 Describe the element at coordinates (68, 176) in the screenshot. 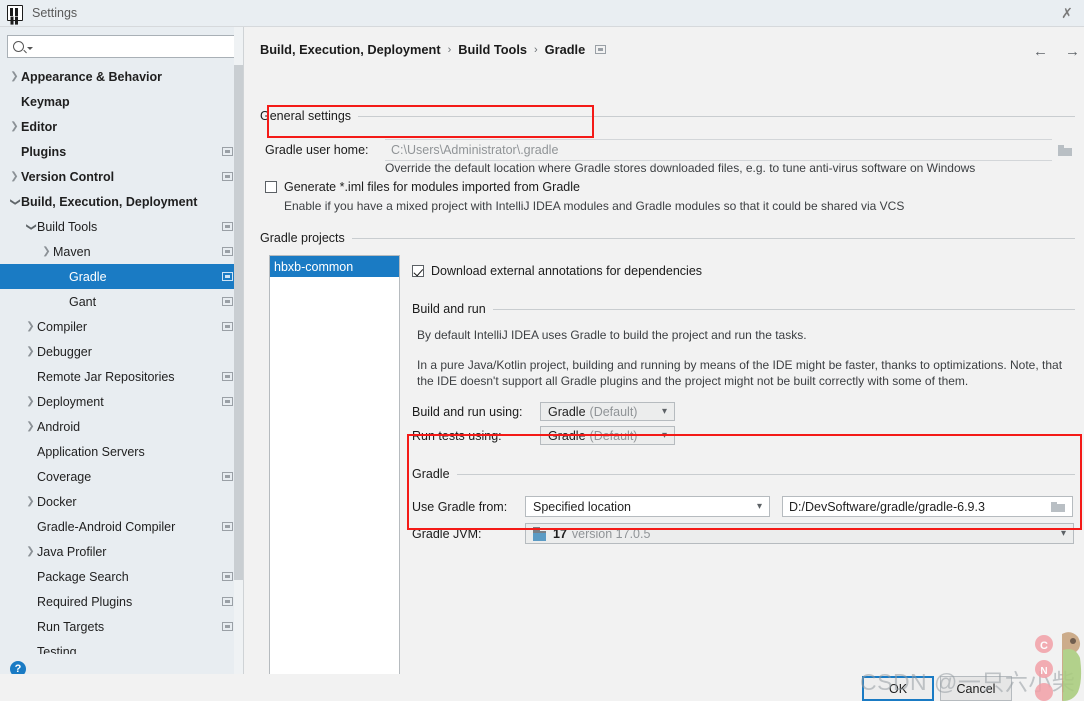

I see `sidebar-item-label: Version Control` at that location.